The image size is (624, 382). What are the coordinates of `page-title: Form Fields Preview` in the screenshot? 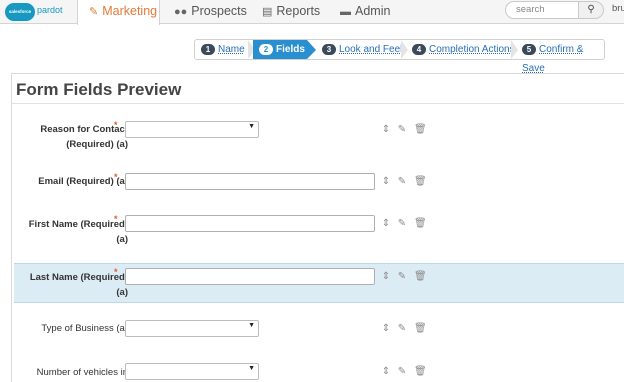 It's located at (99, 89).